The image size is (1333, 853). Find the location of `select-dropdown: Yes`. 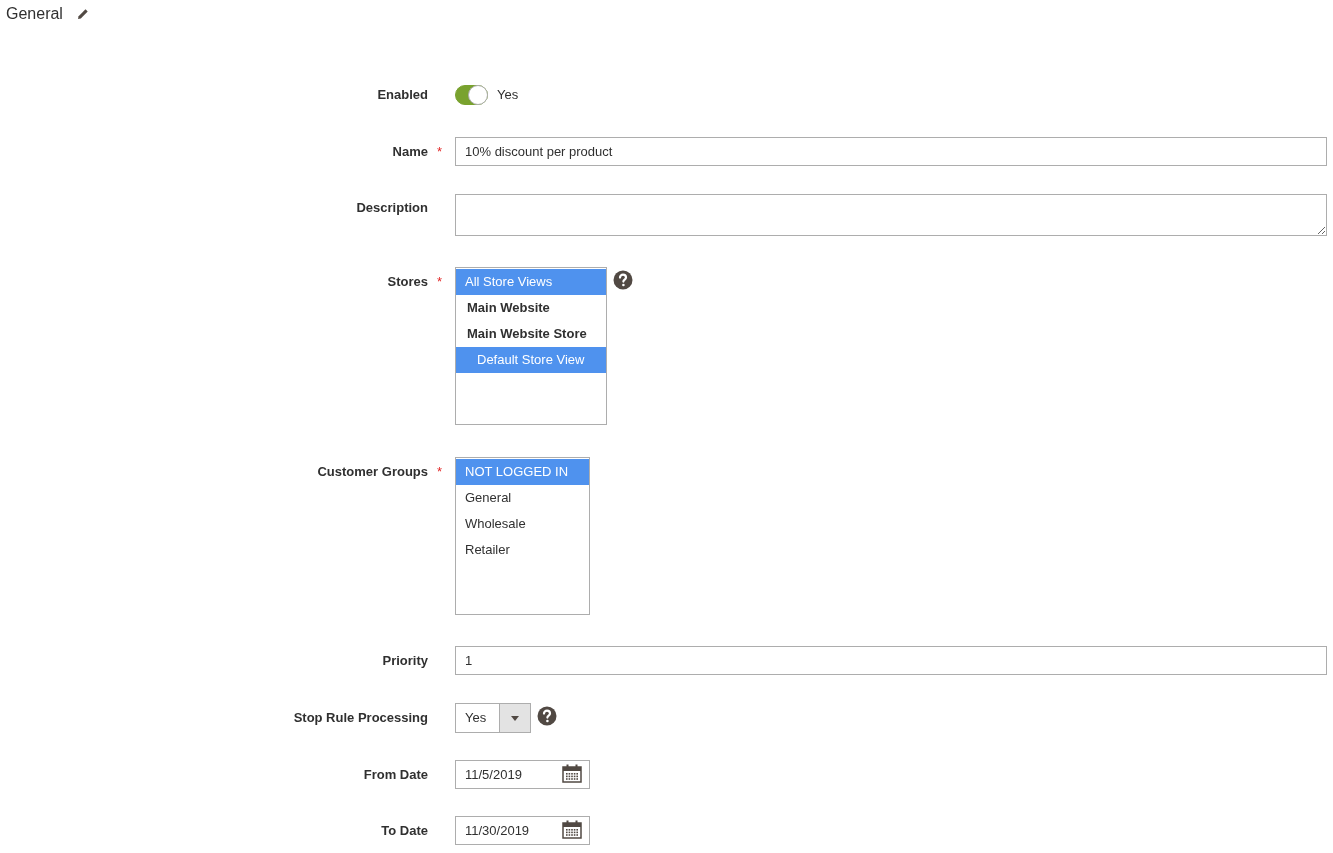

select-dropdown: Yes is located at coordinates (493, 718).